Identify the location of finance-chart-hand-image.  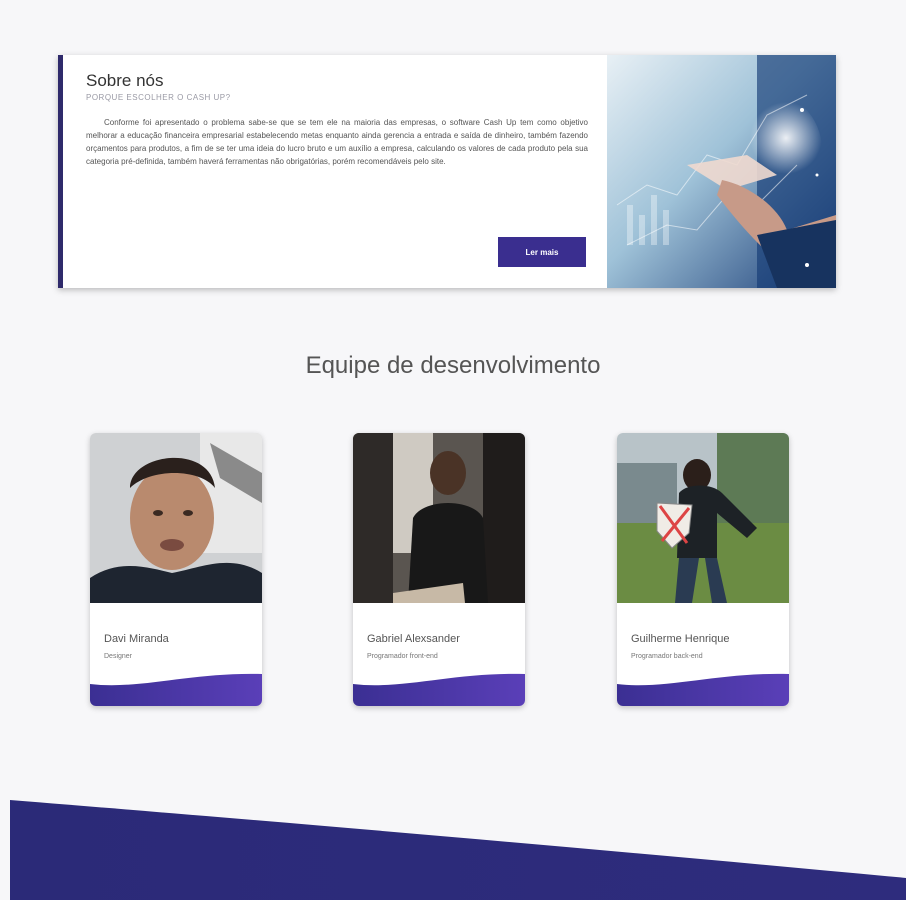
(721, 171).